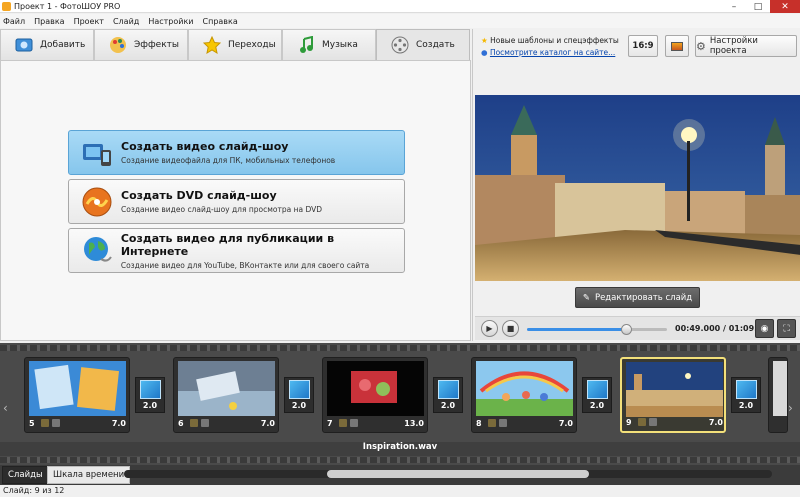 Image resolution: width=800 pixels, height=497 pixels. What do you see at coordinates (181, 423) in the screenshot?
I see `slide-number: 6` at bounding box center [181, 423].